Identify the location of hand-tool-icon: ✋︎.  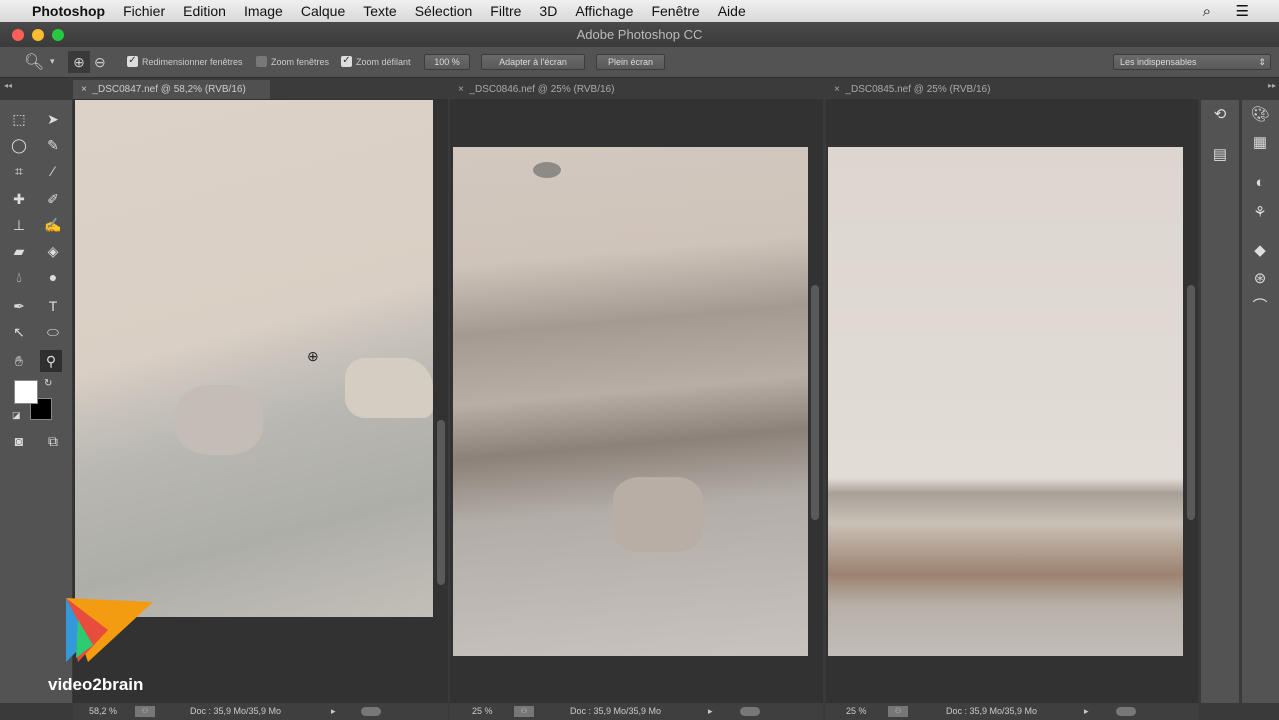
(19, 361).